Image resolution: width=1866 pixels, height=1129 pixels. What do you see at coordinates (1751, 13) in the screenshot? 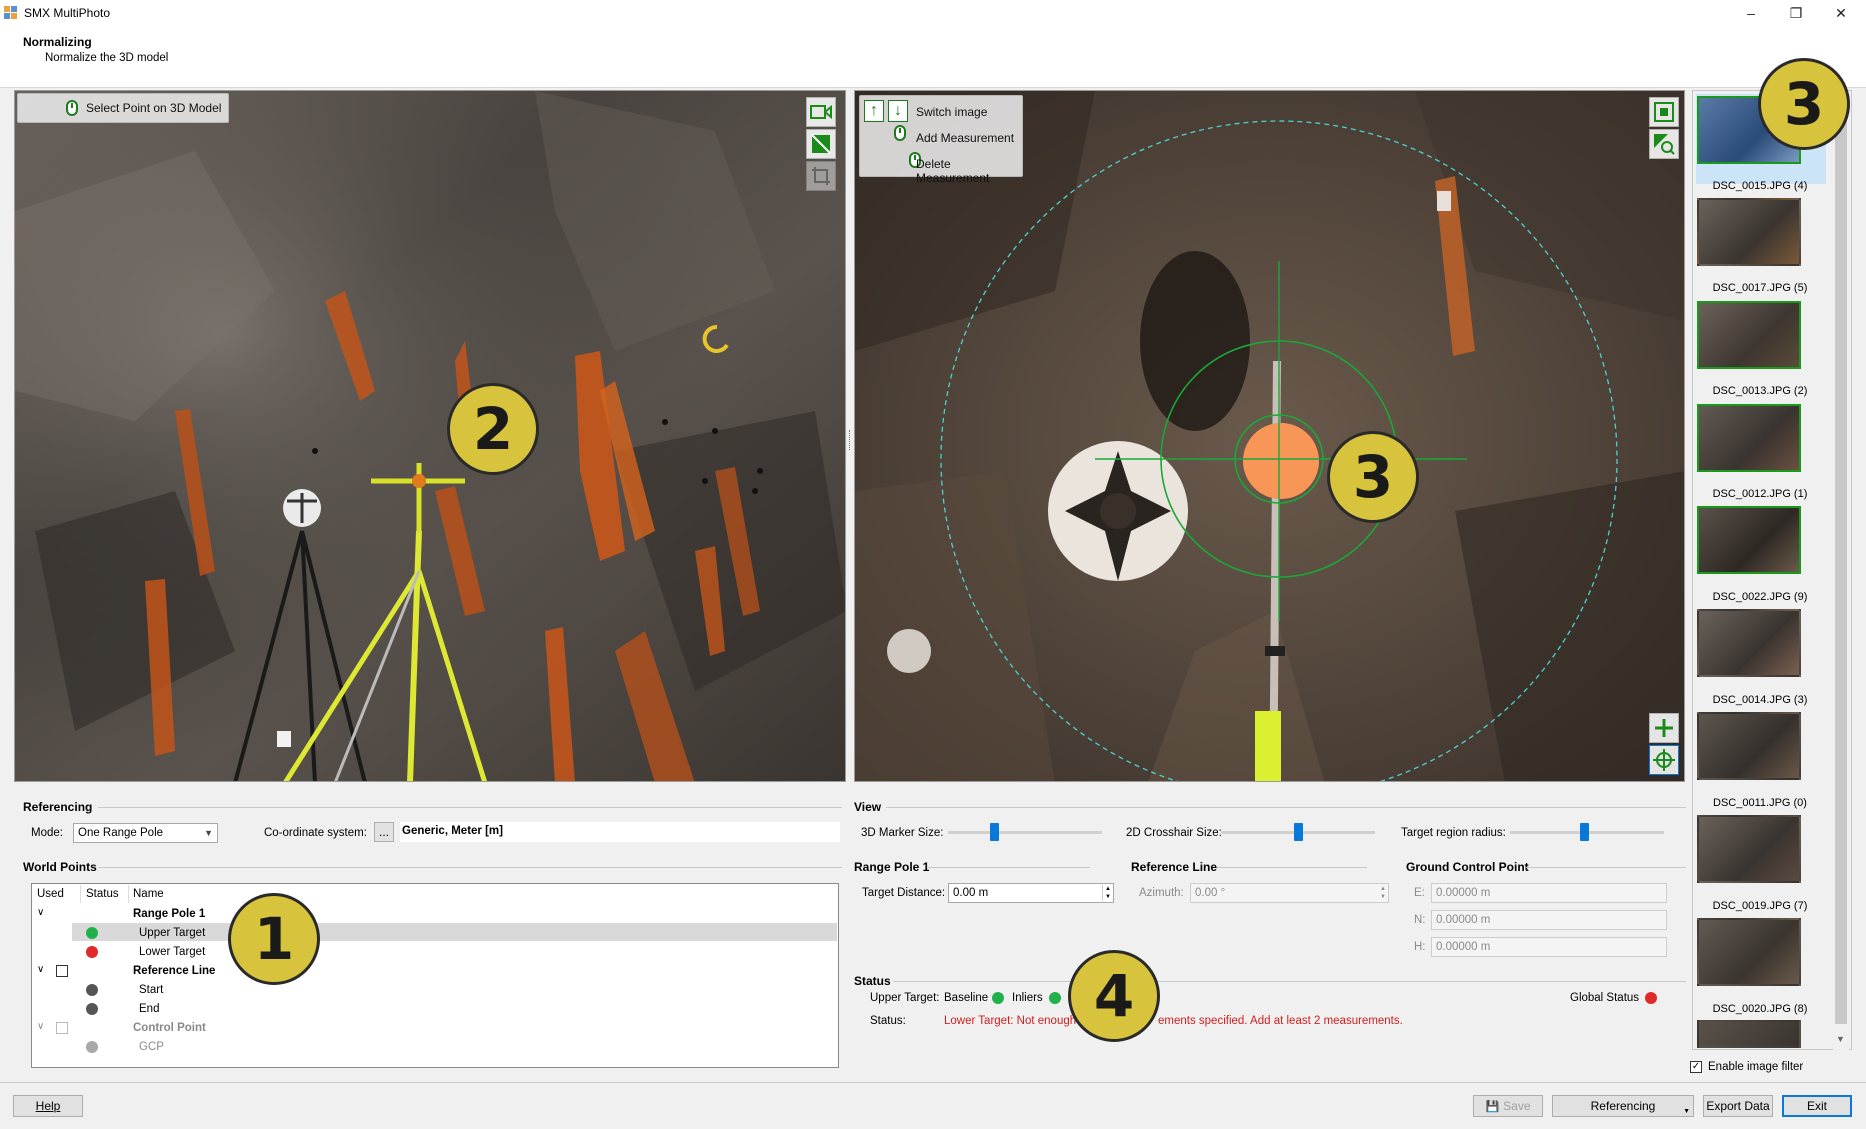
I see `minimize-icon: –` at bounding box center [1751, 13].